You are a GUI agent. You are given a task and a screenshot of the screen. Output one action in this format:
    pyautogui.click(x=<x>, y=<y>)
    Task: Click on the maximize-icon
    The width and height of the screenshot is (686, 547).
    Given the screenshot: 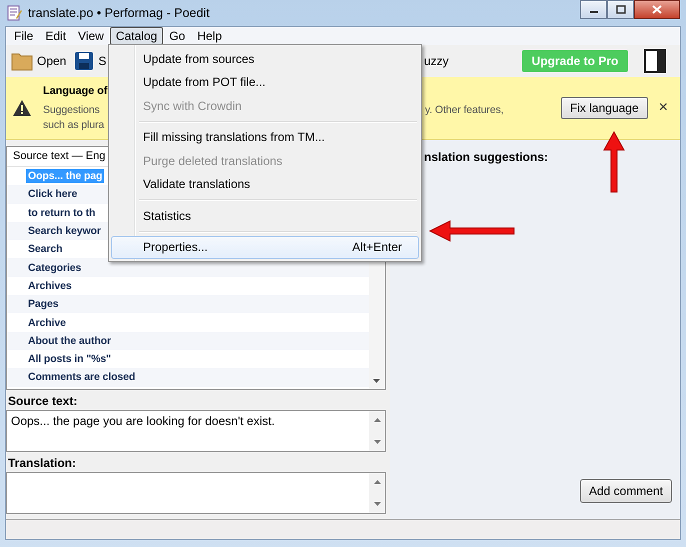 What is the action you would take?
    pyautogui.click(x=621, y=9)
    